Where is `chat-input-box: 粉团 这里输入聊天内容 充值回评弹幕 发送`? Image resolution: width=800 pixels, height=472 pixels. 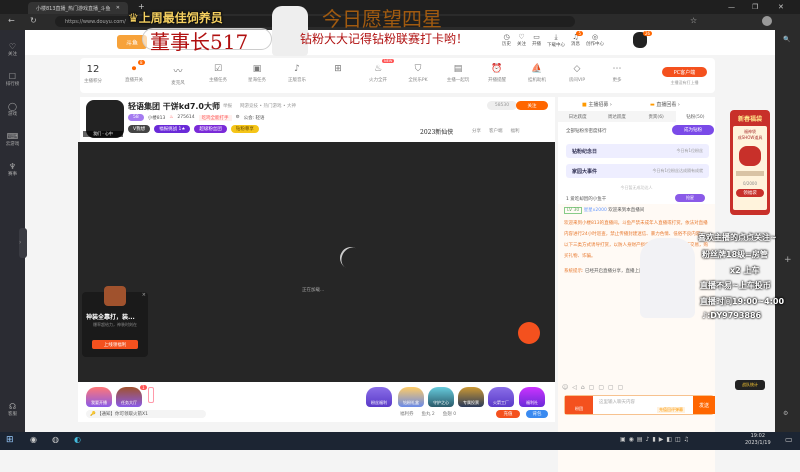
chat-input-box: 粉团 这里输入聊天内容 充值回评弹幕 发送 is located at coordinates (639, 405).